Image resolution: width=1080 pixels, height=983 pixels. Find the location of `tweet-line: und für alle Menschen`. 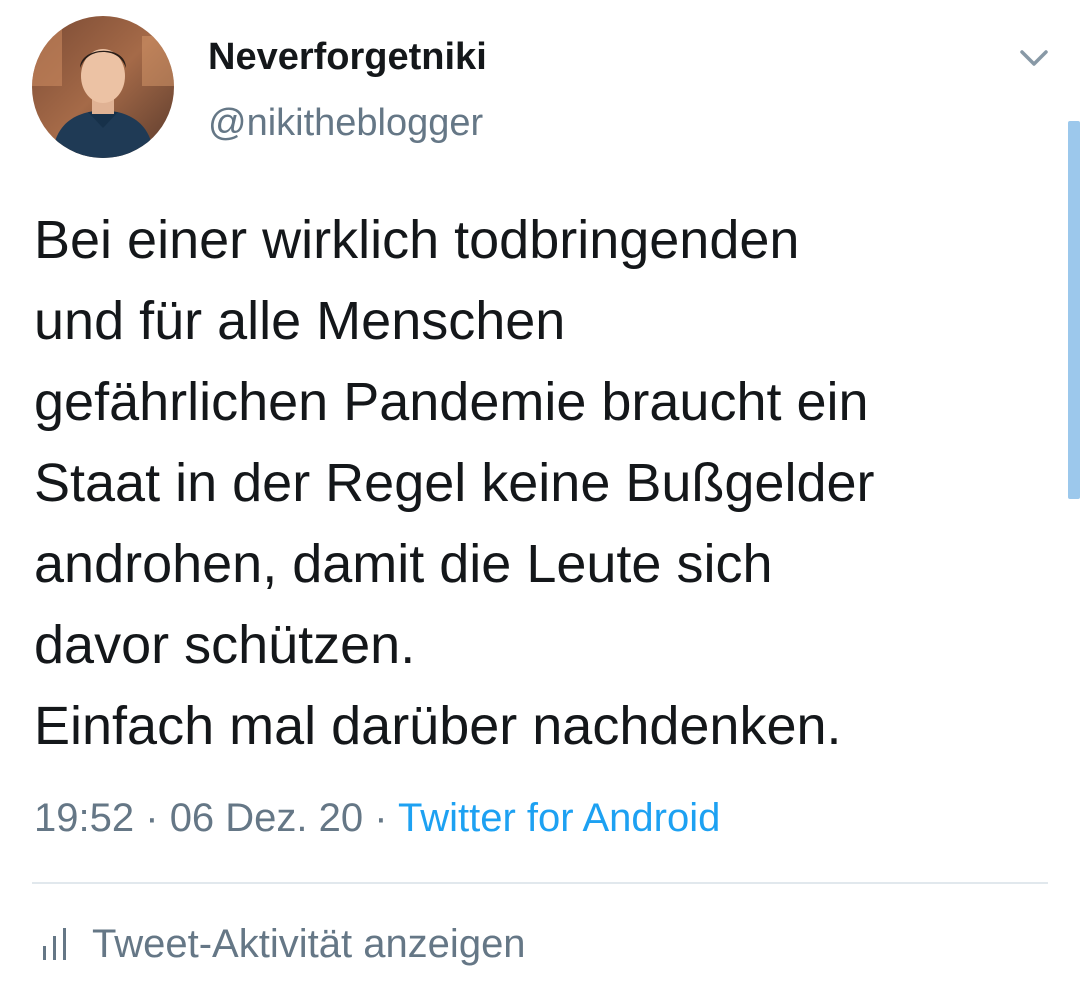

tweet-line: und für alle Menschen is located at coordinates (300, 321).